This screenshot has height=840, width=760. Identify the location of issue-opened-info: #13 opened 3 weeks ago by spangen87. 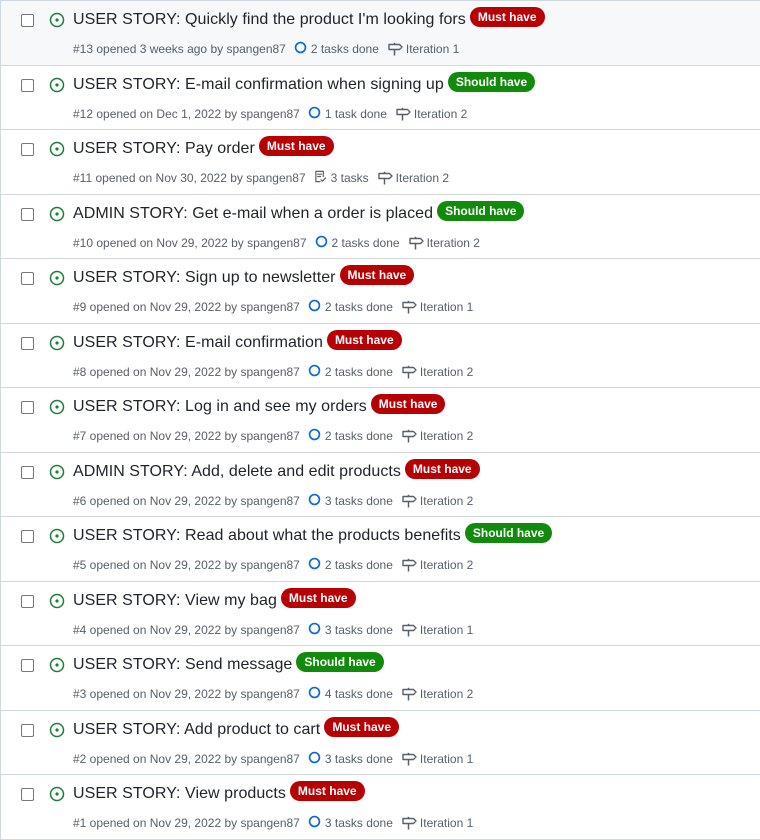
(179, 49).